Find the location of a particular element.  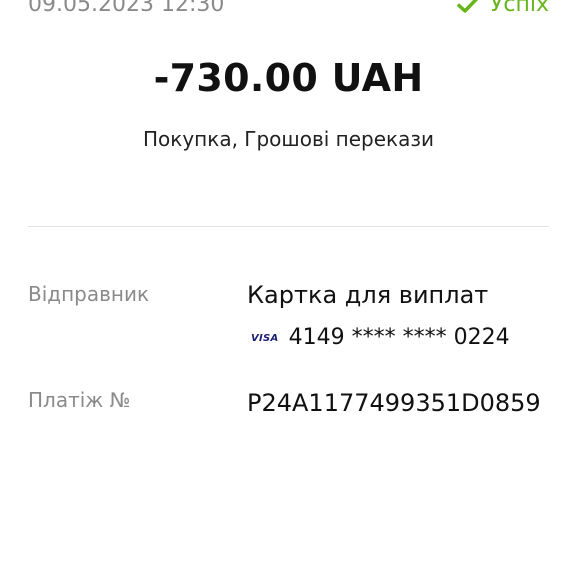

section-divider is located at coordinates (288, 226).